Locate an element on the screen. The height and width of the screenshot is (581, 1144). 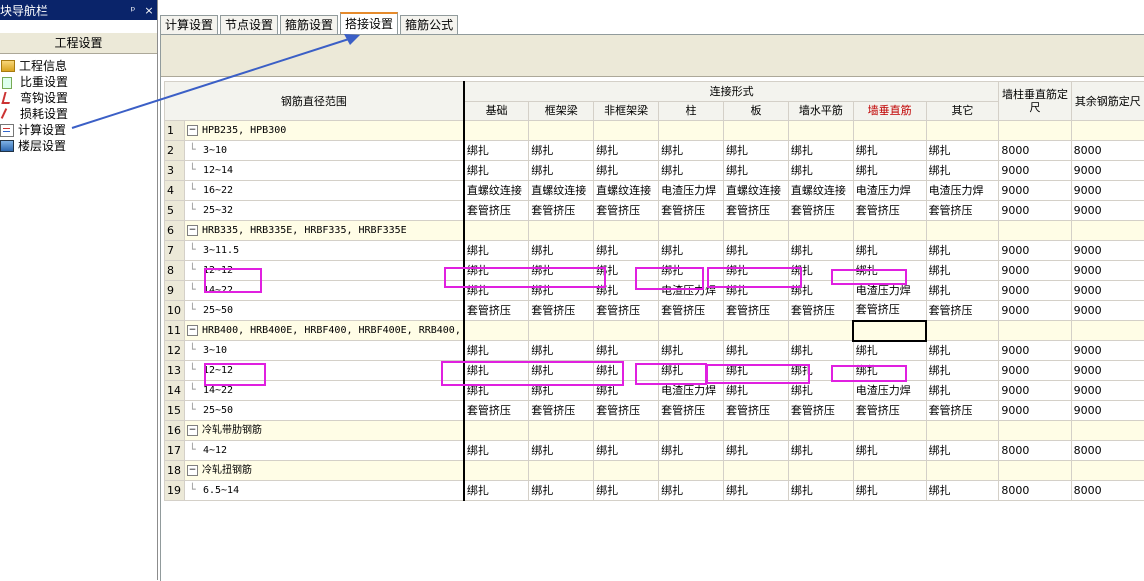
nav-item-1: 比重设置 is located at coordinates (78, 82).